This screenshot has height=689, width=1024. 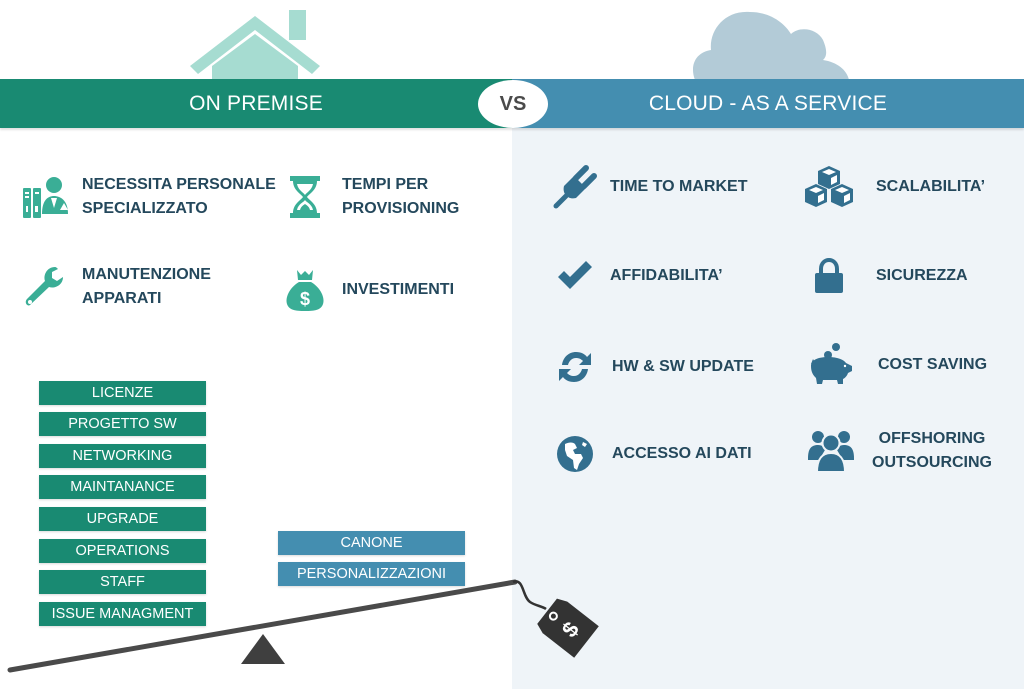 I want to click on feature-label: SCALABILITA’, so click(x=931, y=186).